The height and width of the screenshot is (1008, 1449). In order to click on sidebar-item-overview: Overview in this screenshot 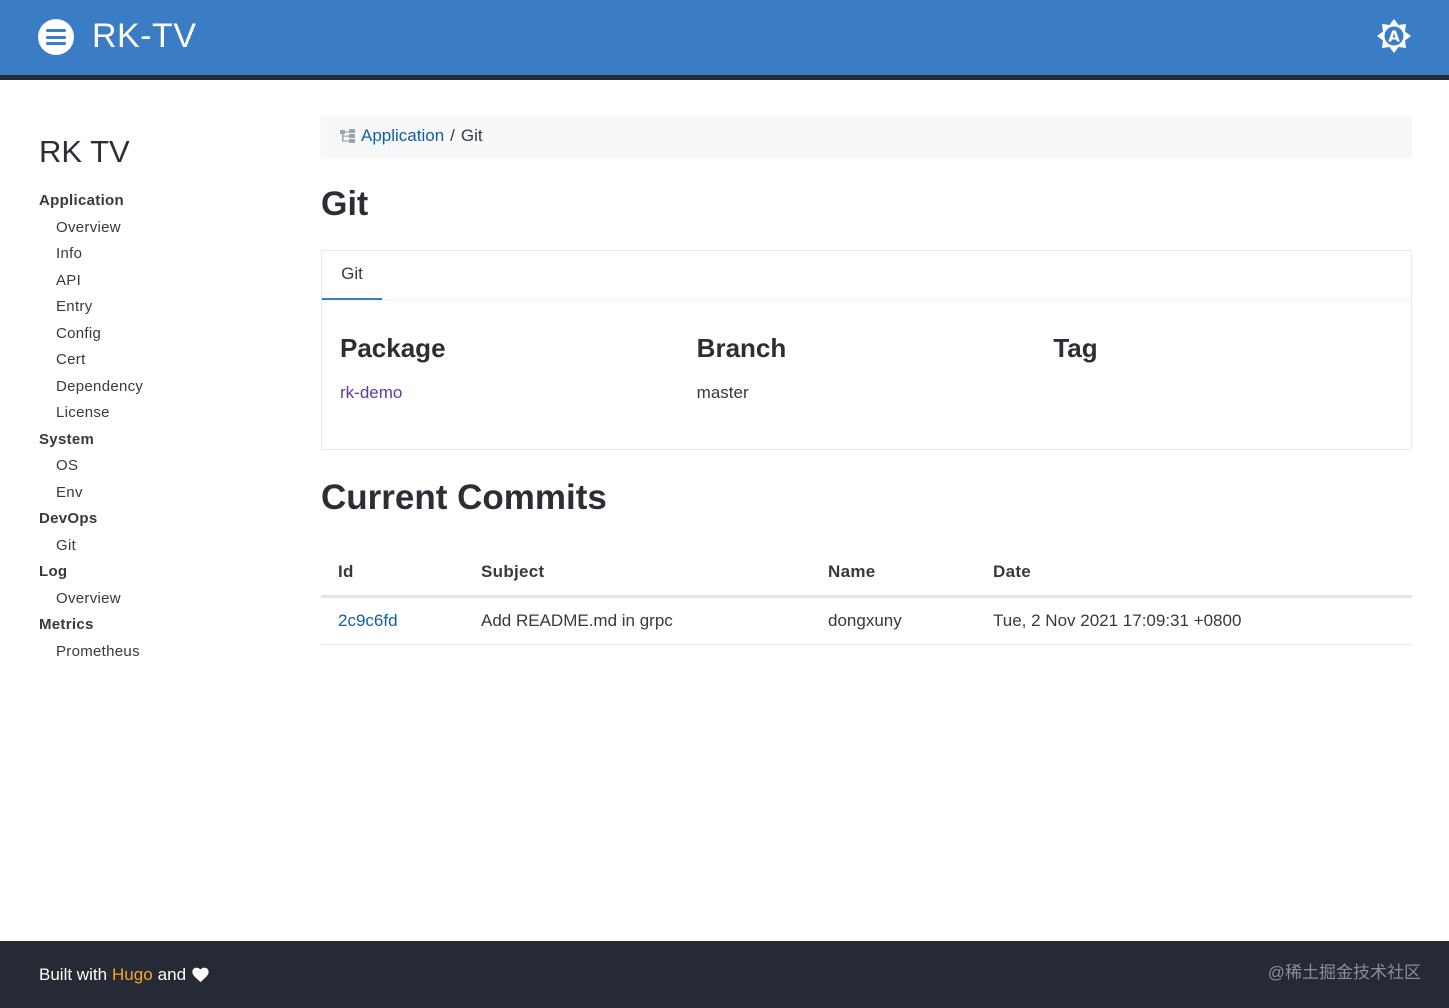, I will do `click(159, 228)`.